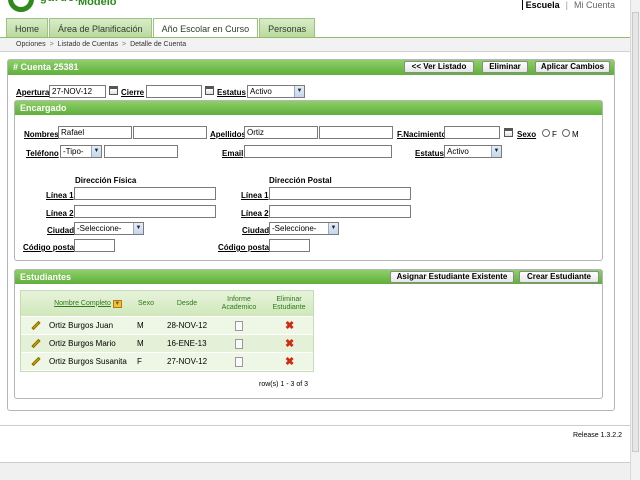 The height and width of the screenshot is (480, 640). Describe the element at coordinates (81, 325) in the screenshot. I see `student-name: Ortiz Burgos Juan` at that location.